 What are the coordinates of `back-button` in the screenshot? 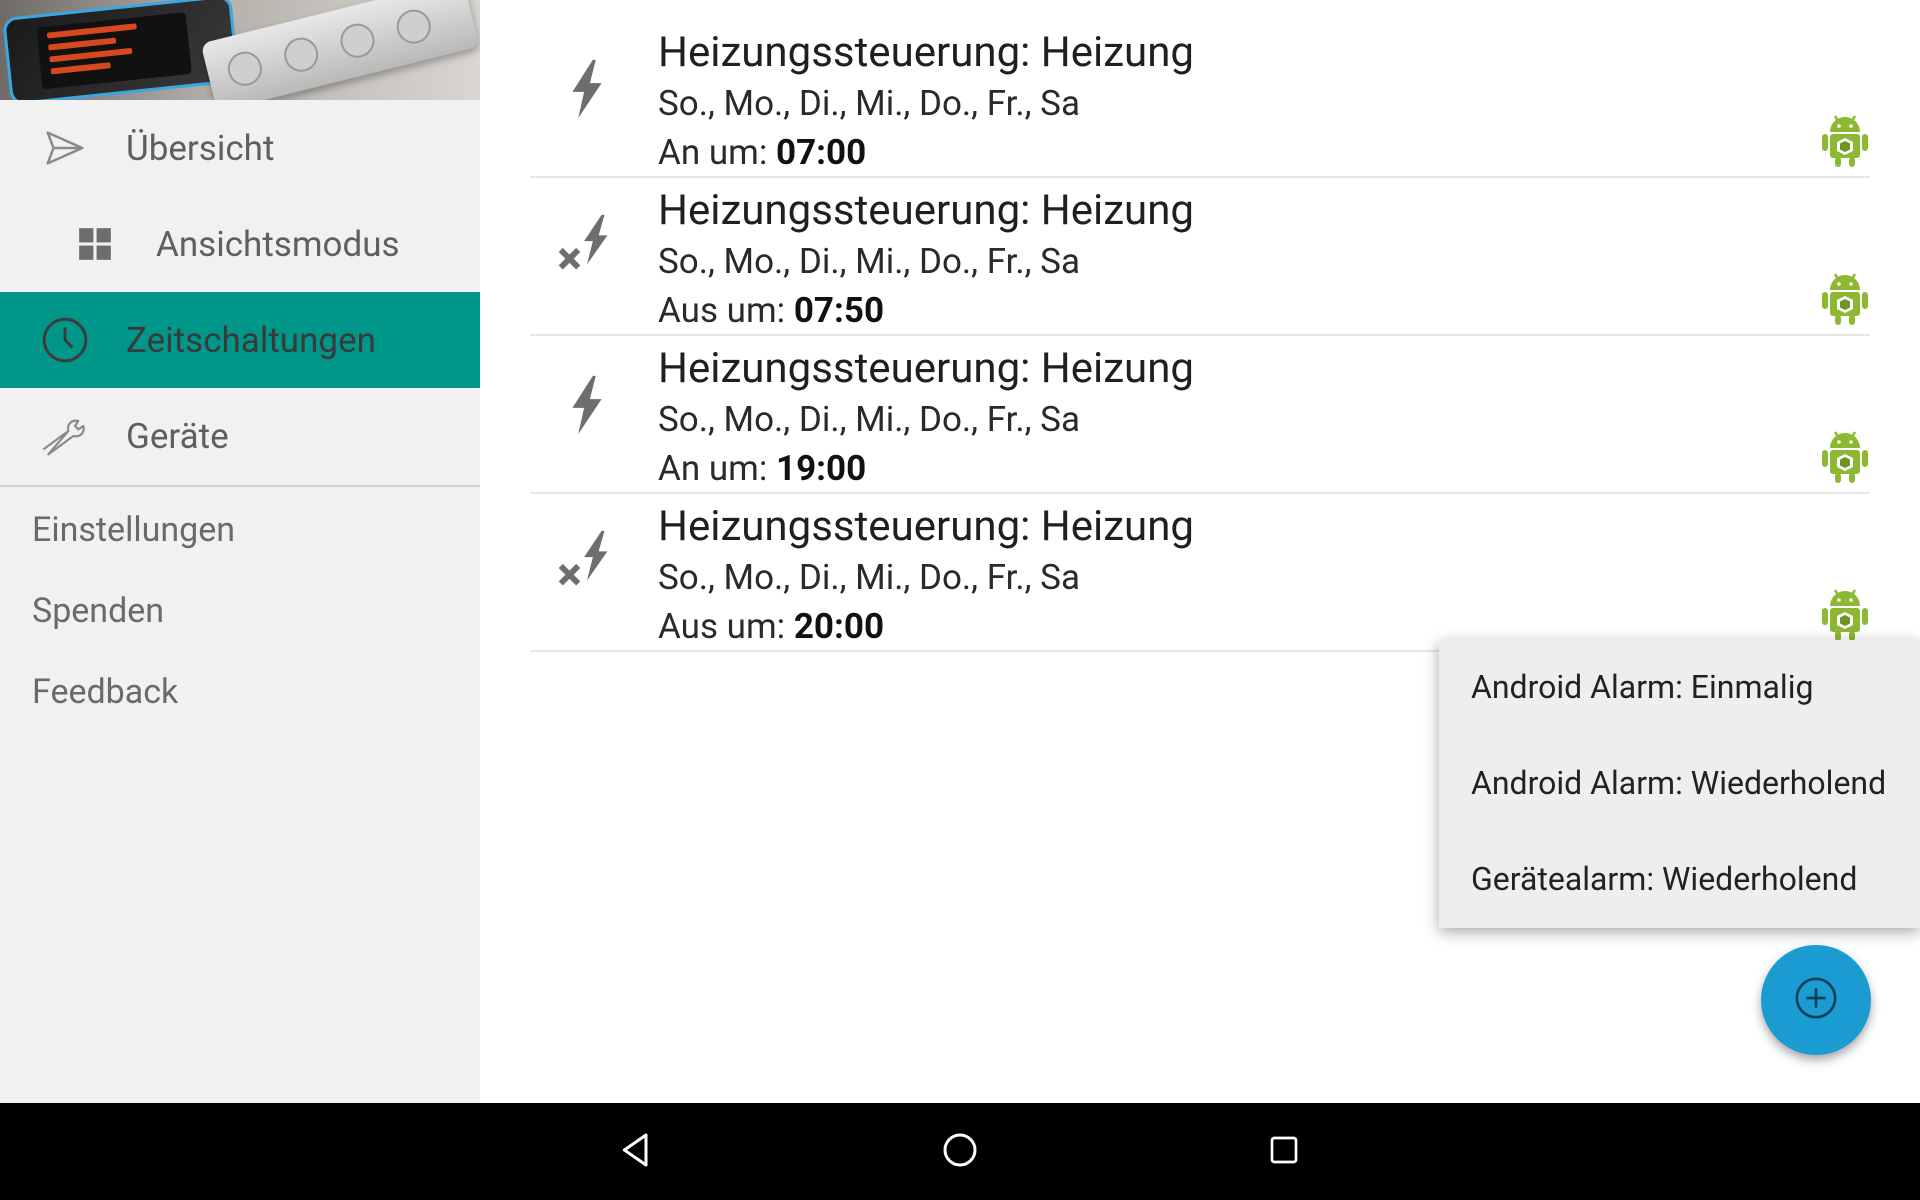 It's located at (636, 1152).